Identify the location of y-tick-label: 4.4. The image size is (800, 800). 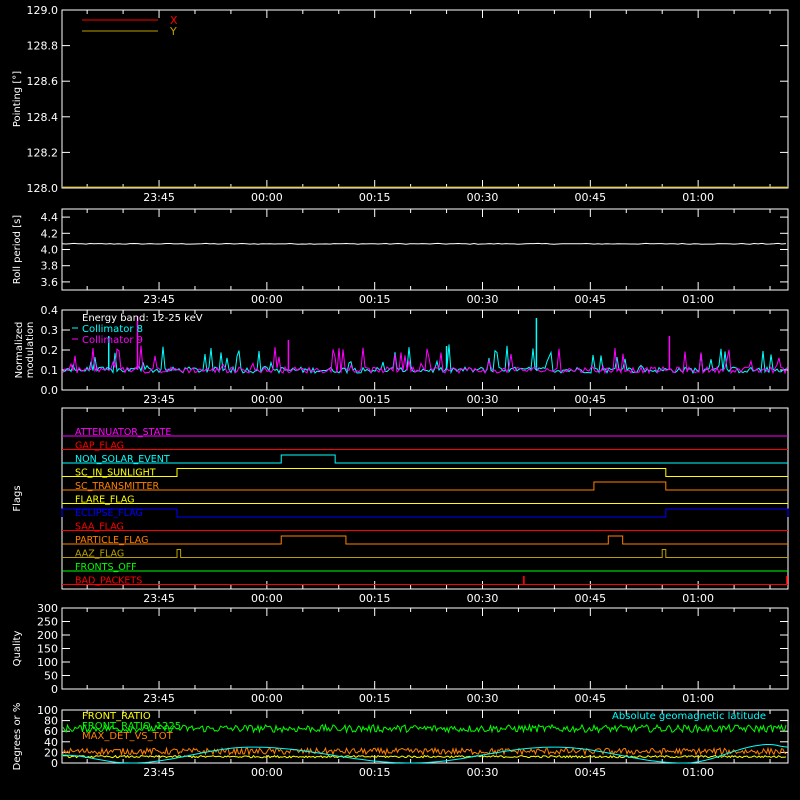
(50, 217).